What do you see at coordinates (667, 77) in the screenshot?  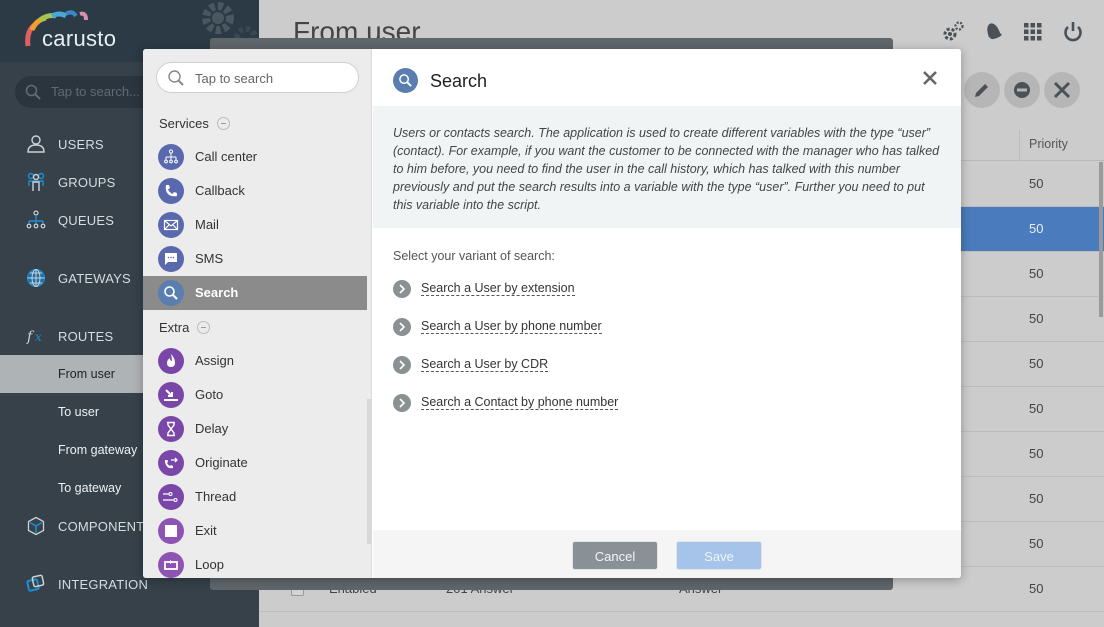 I see `modal-header: Search` at bounding box center [667, 77].